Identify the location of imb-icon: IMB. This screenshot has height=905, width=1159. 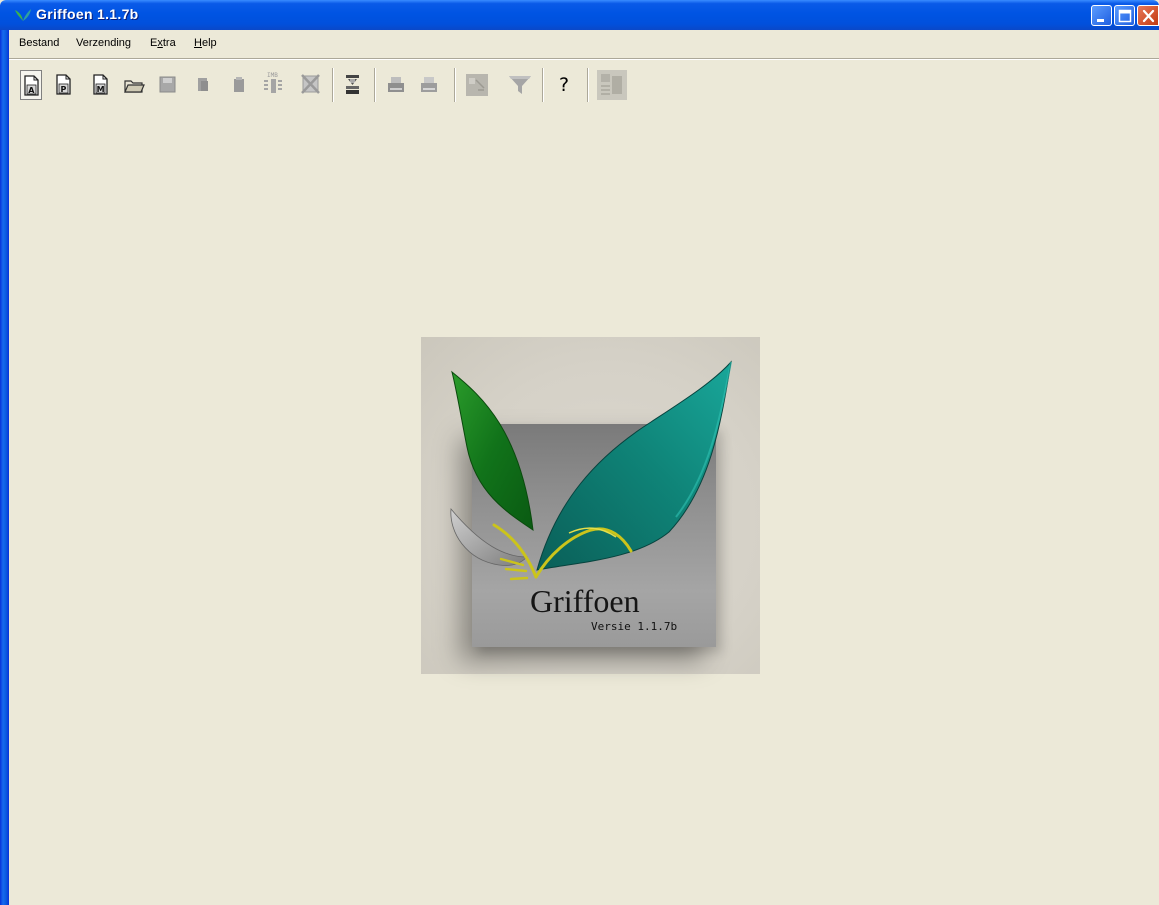
(273, 82).